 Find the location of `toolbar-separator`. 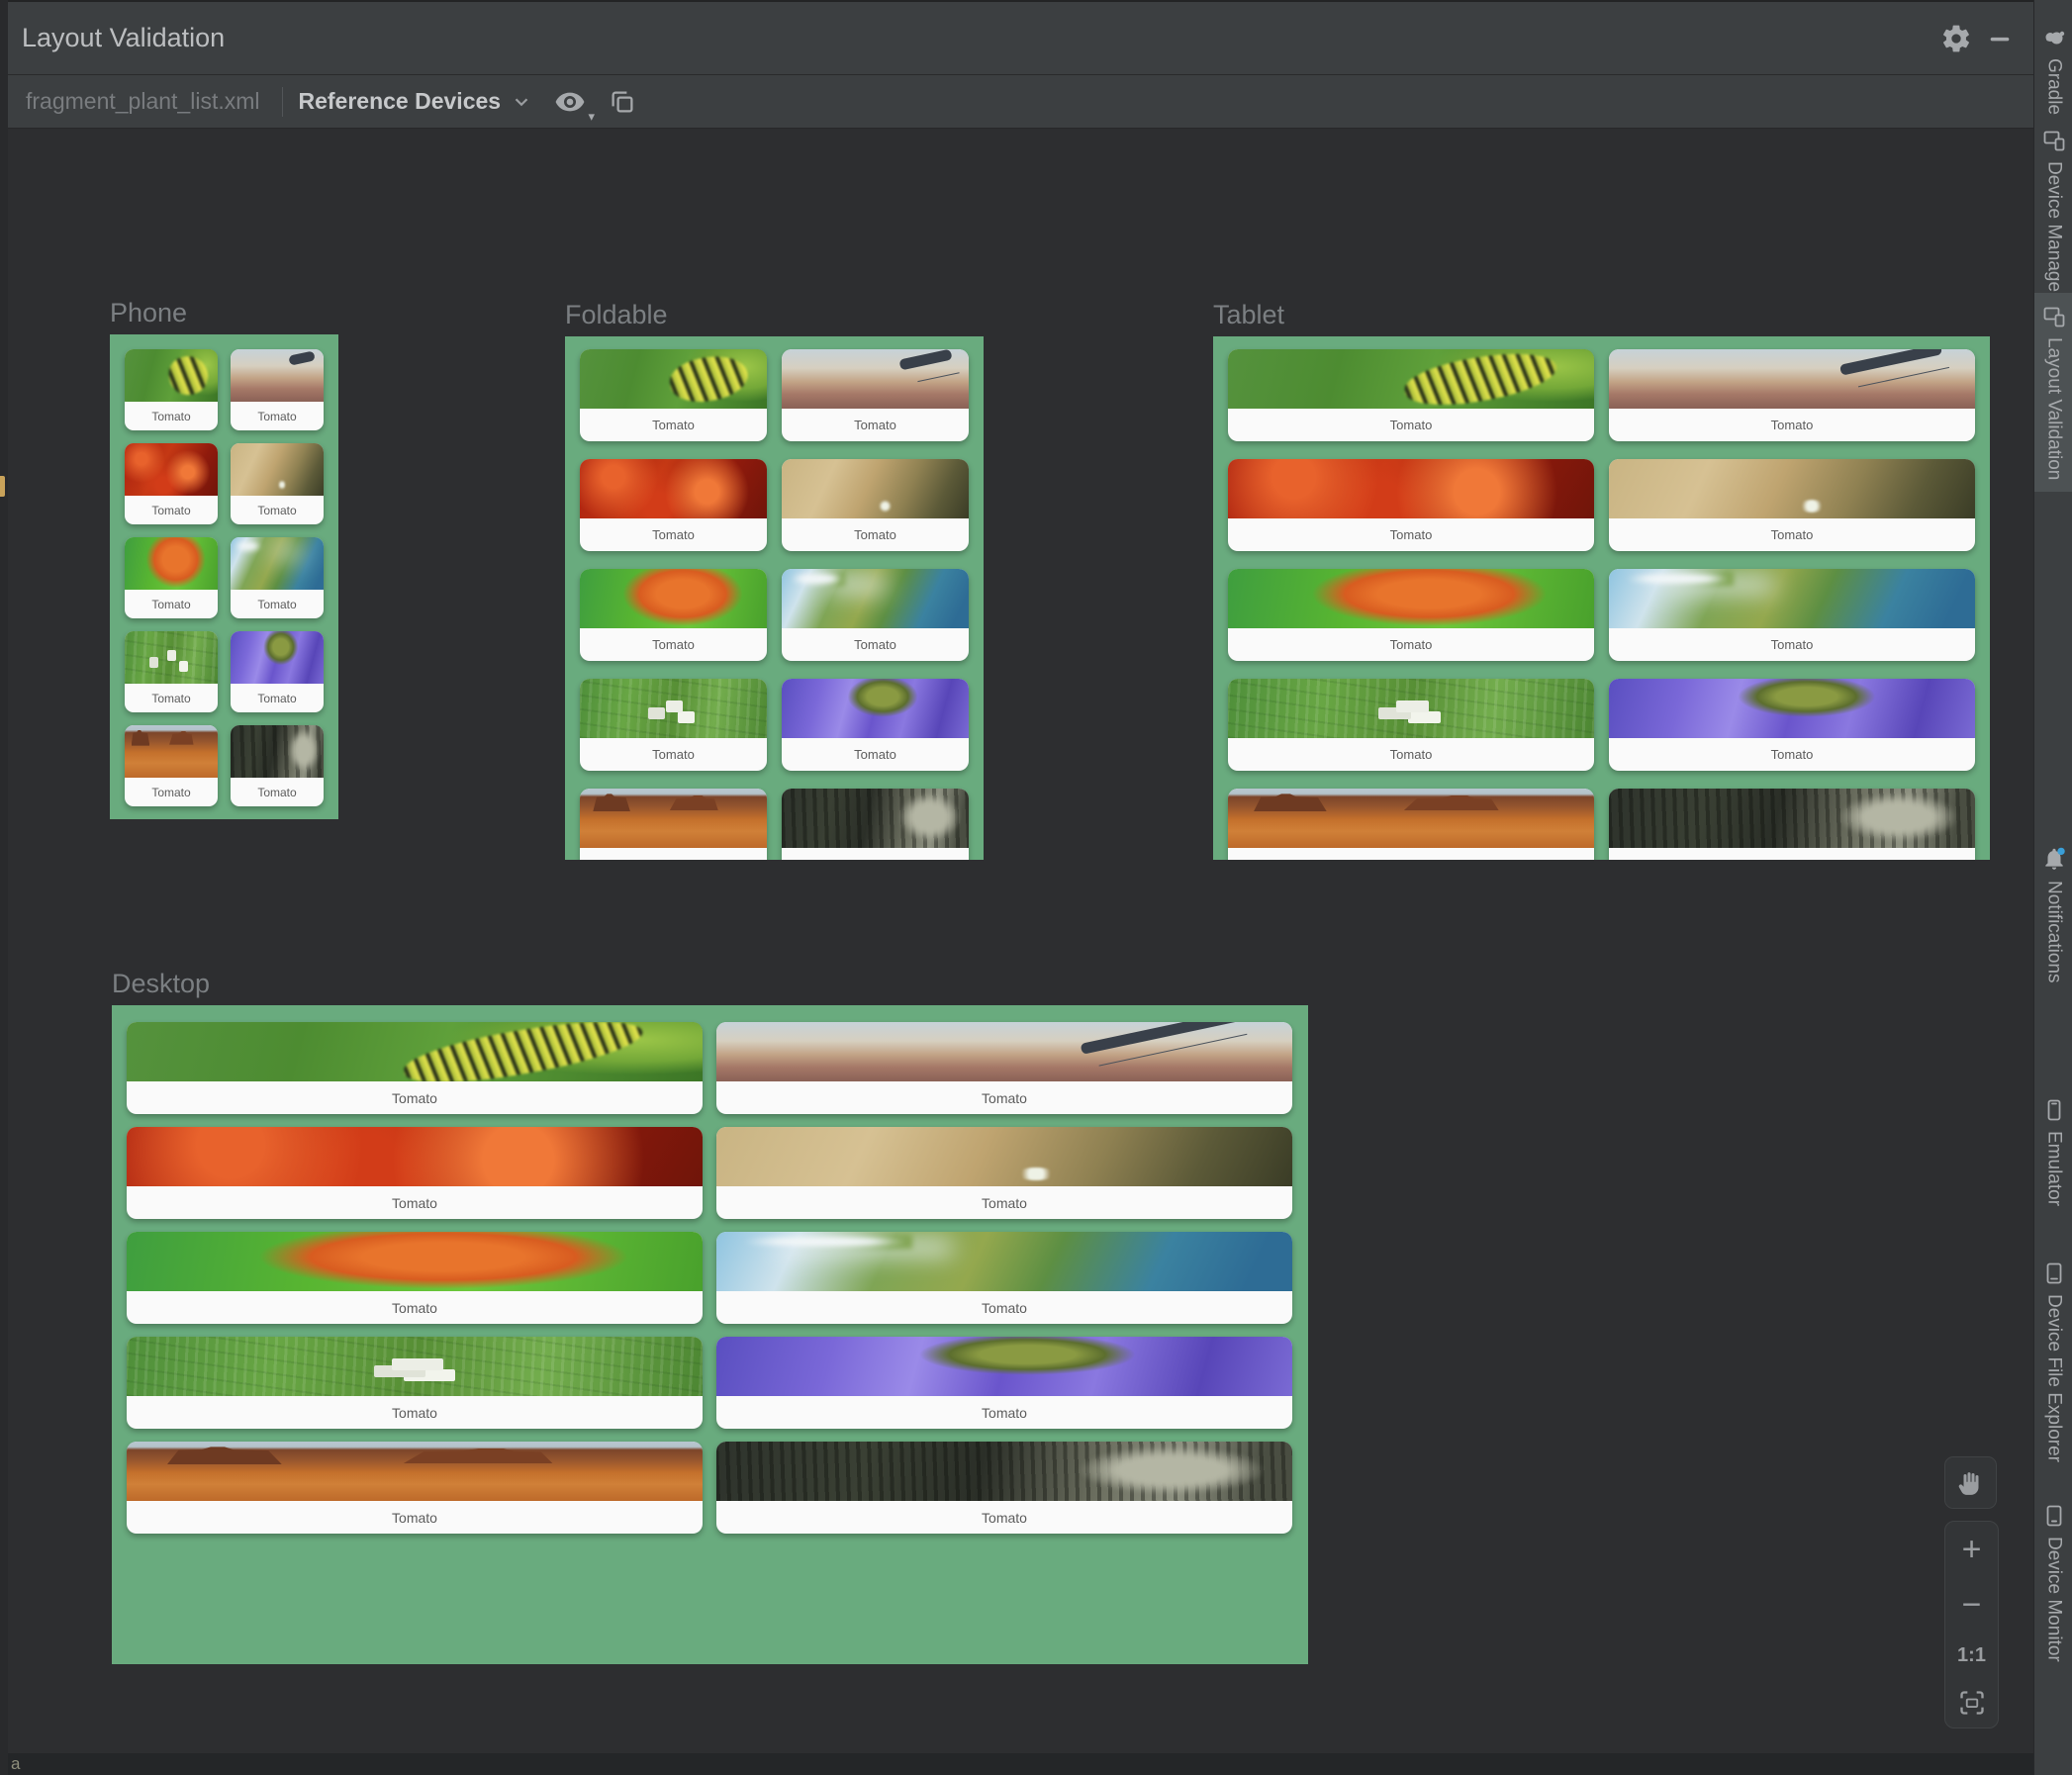

toolbar-separator is located at coordinates (282, 101).